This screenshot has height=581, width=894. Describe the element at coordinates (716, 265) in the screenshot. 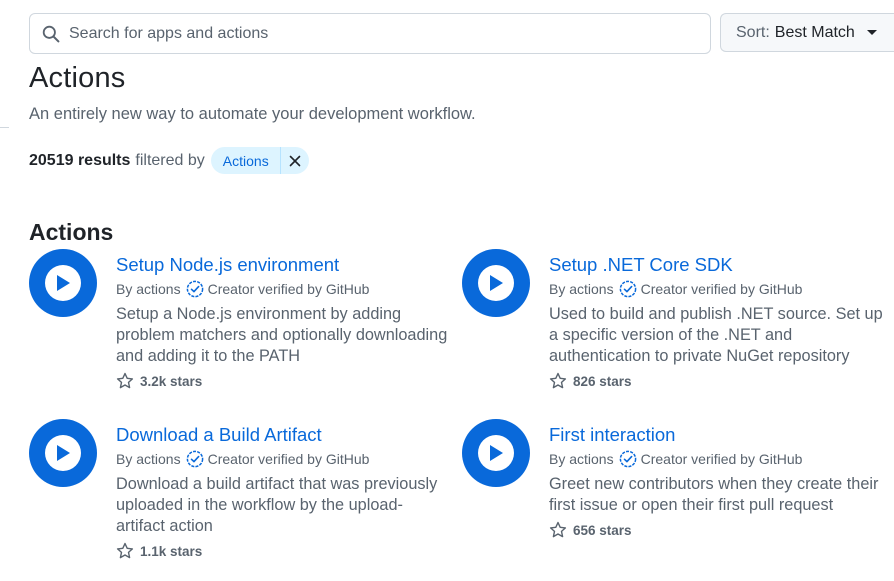

I see `action-name-link: Setup .NET Core SDK` at that location.